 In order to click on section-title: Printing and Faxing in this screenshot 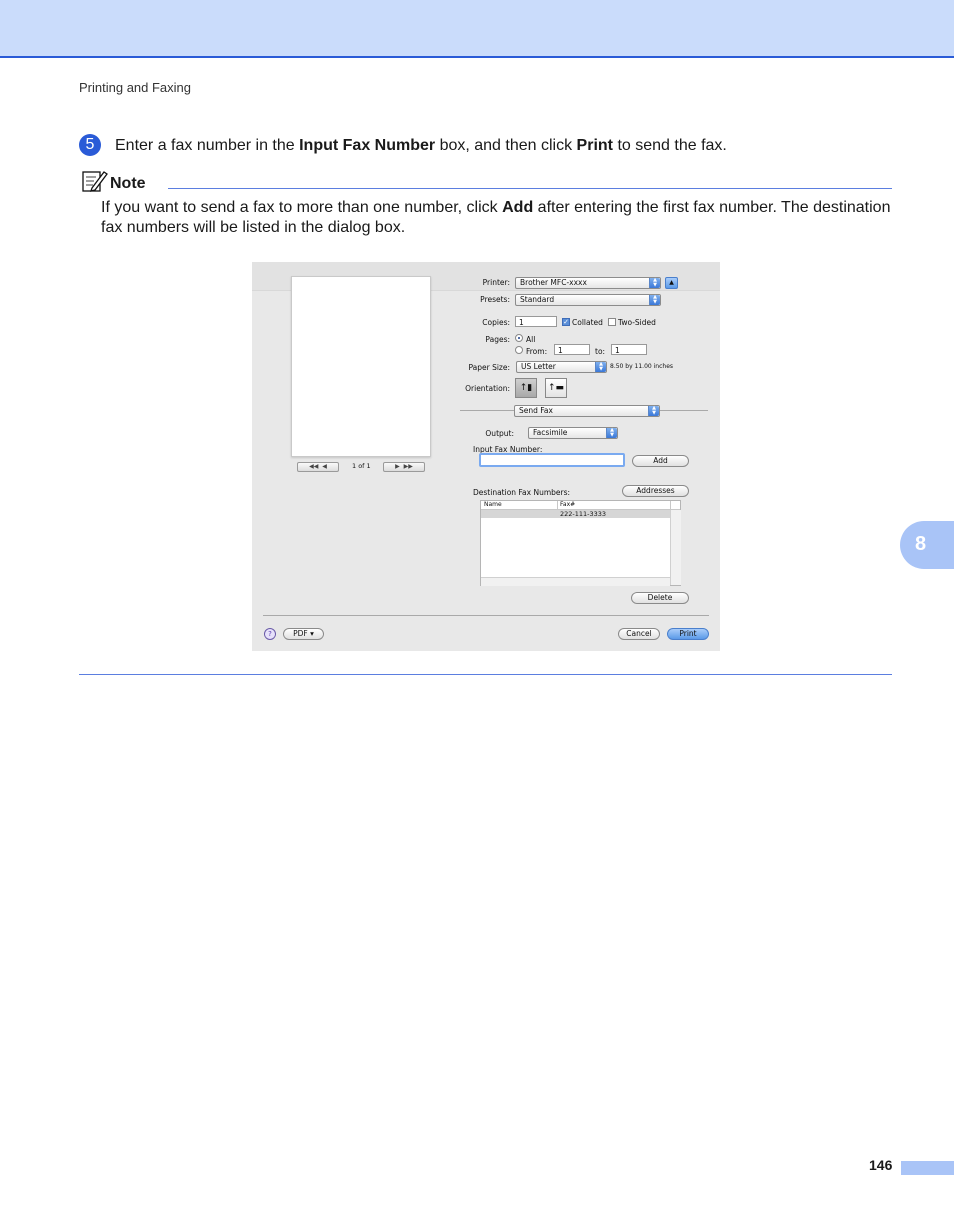, I will do `click(135, 87)`.